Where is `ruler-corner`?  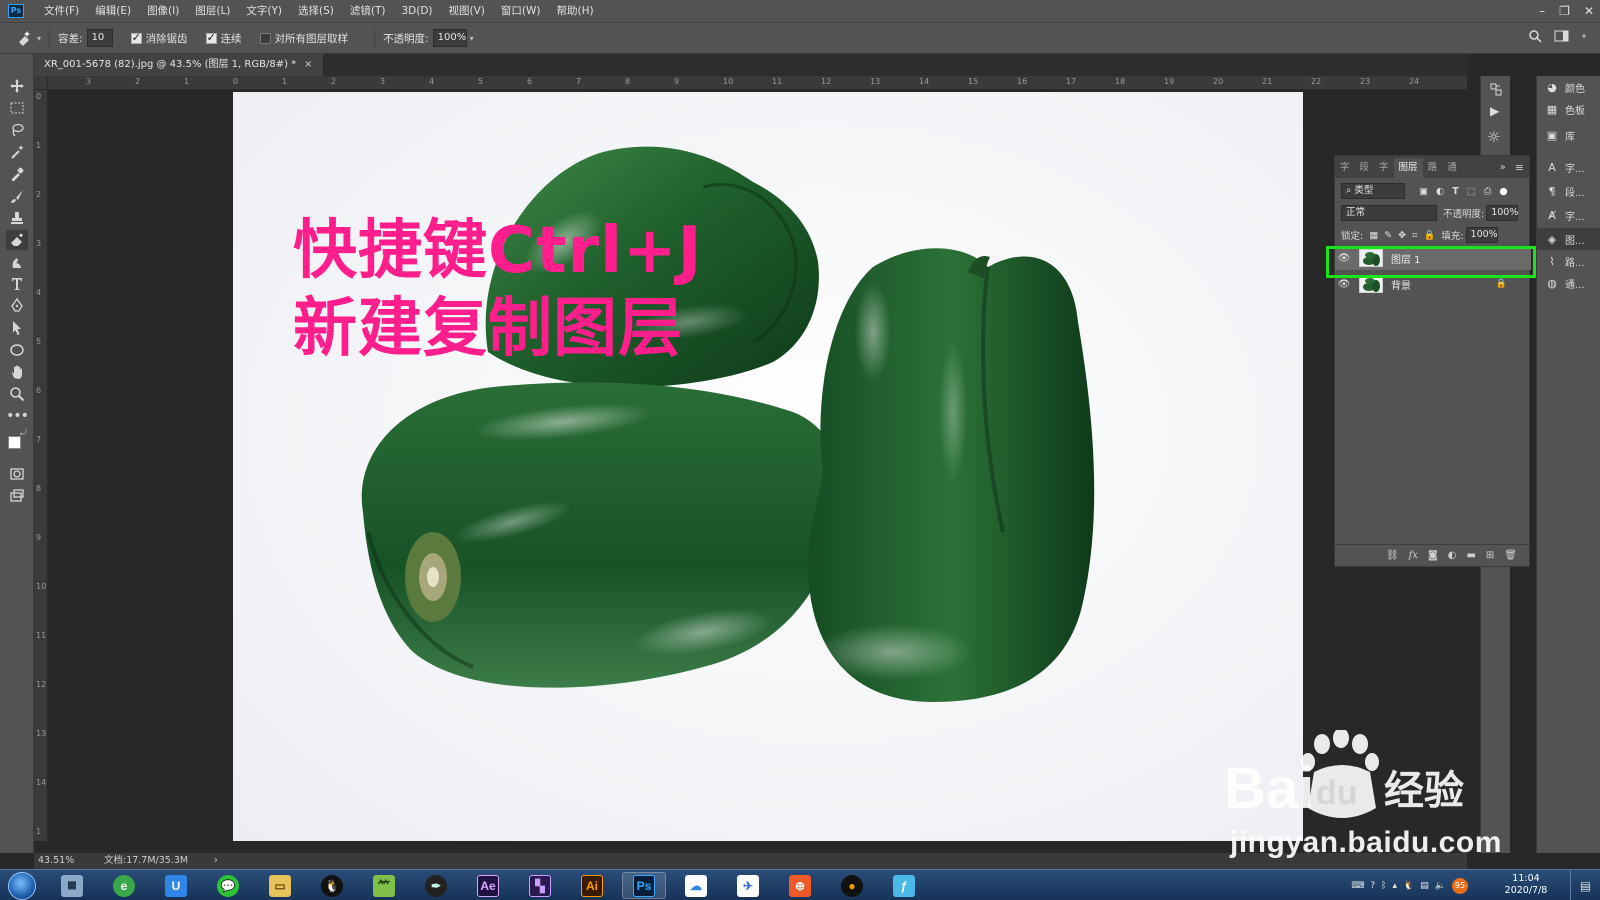
ruler-corner is located at coordinates (41, 83).